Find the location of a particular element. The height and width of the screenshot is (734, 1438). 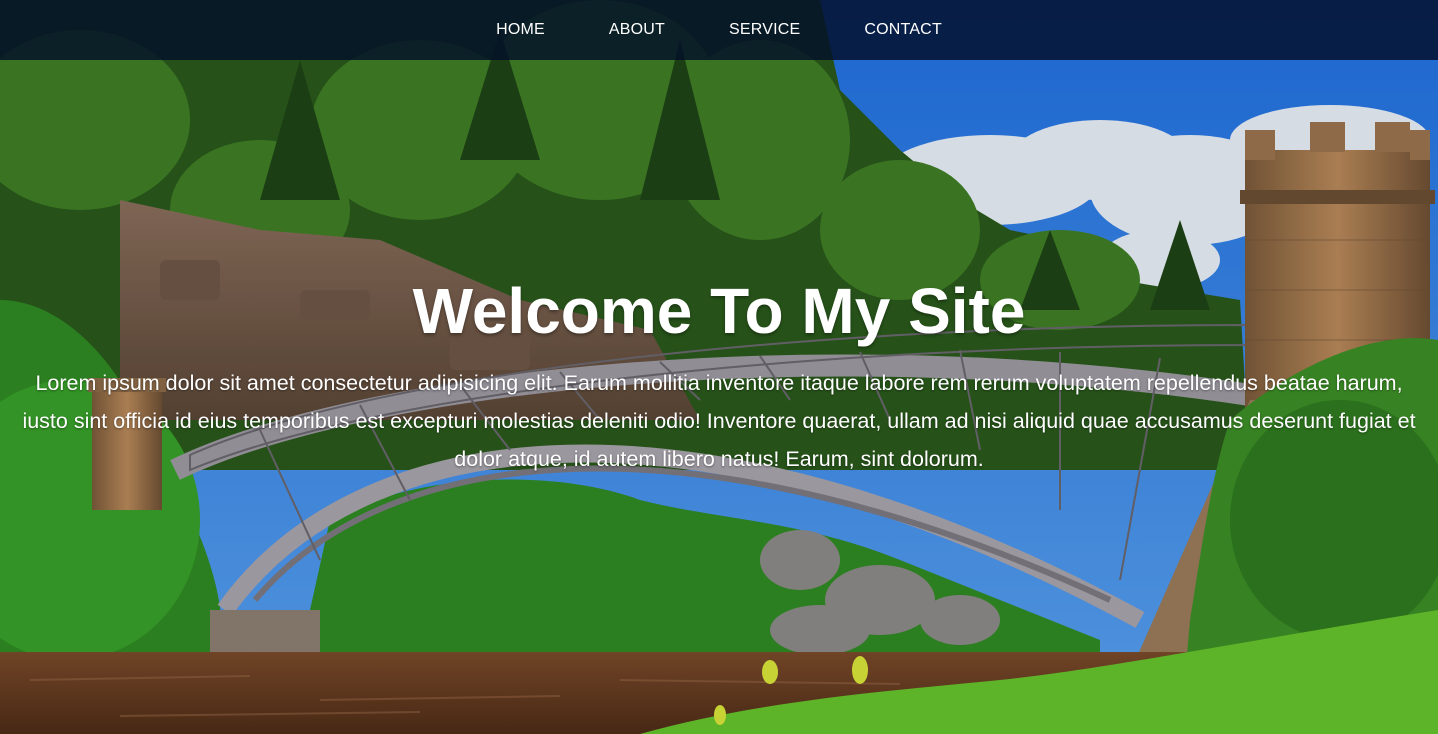

nav-link-about: ABOUT is located at coordinates (637, 30).